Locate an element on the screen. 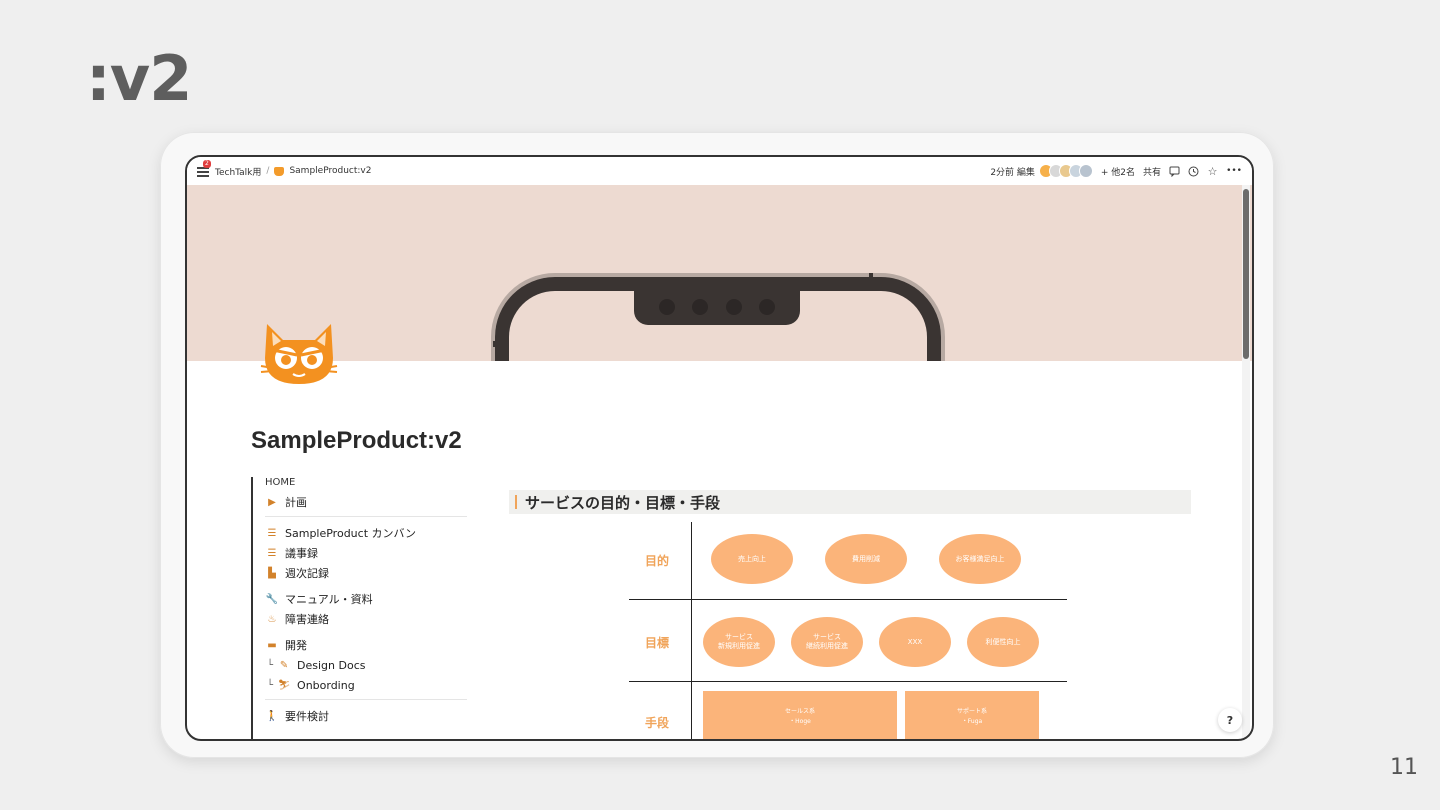 The height and width of the screenshot is (810, 1440). toc-item-weekly: ▙ 週次記録 is located at coordinates (368, 573).